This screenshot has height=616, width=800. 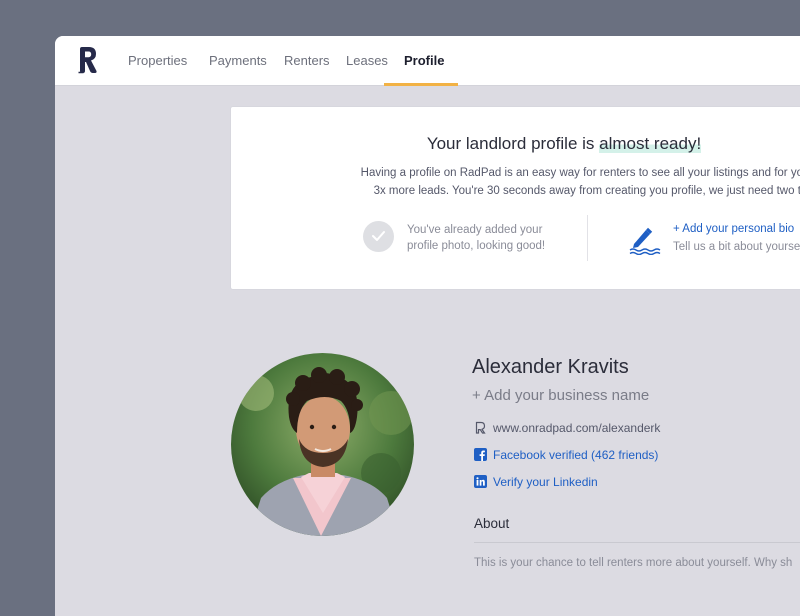 What do you see at coordinates (421, 84) in the screenshot?
I see `active-tab-indicator` at bounding box center [421, 84].